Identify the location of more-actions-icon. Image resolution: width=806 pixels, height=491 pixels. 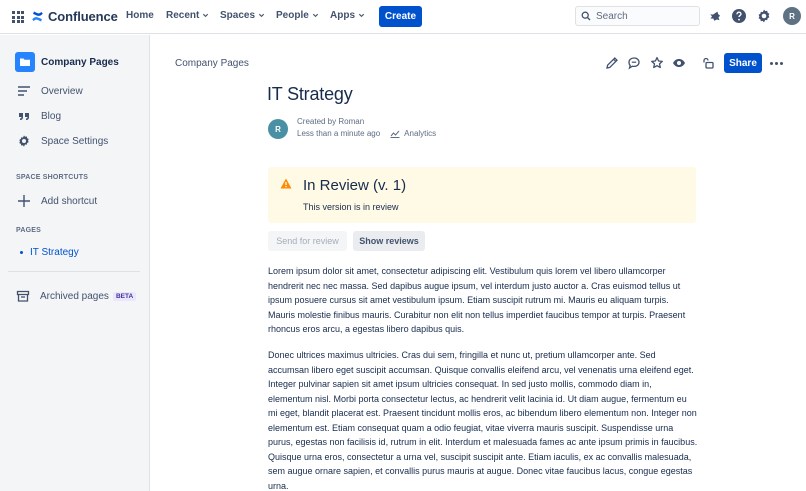
(776, 63).